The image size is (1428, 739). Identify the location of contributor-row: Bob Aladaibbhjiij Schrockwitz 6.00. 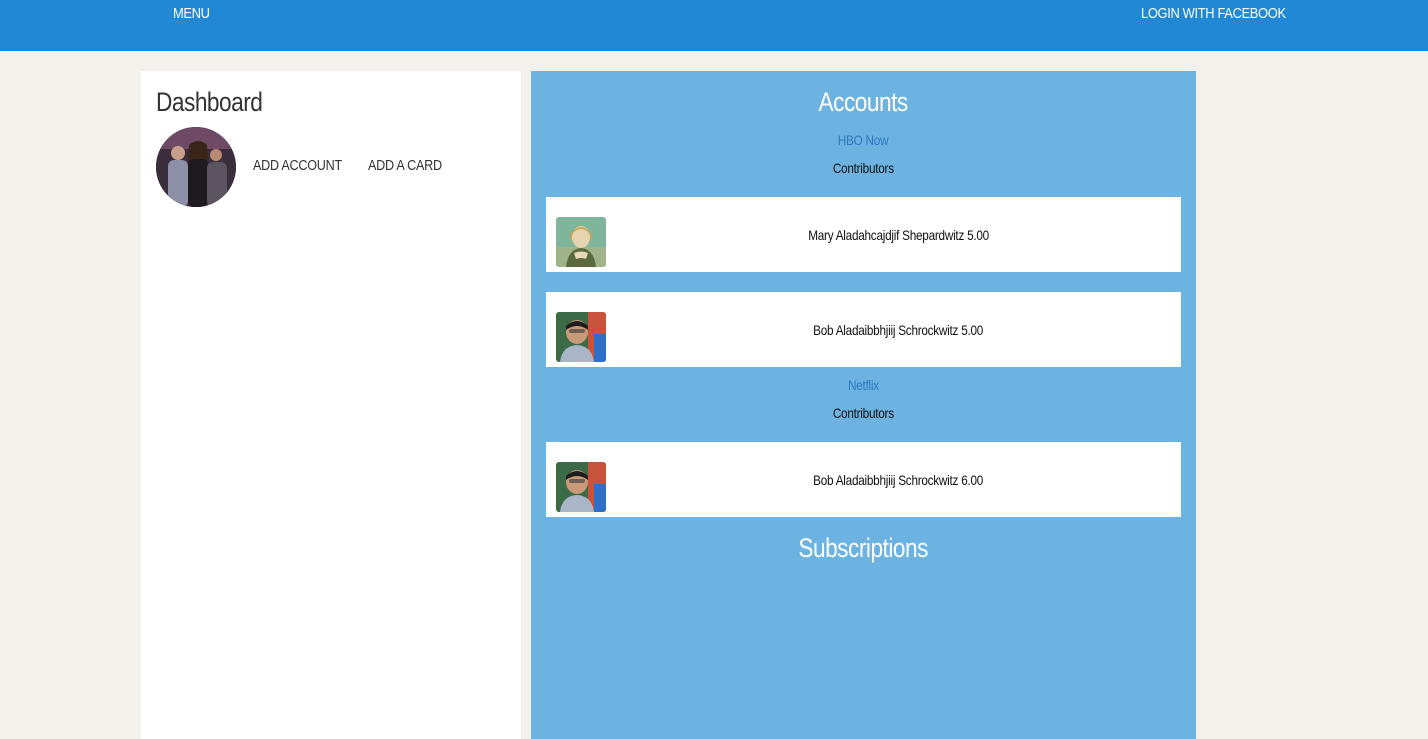
(863, 479).